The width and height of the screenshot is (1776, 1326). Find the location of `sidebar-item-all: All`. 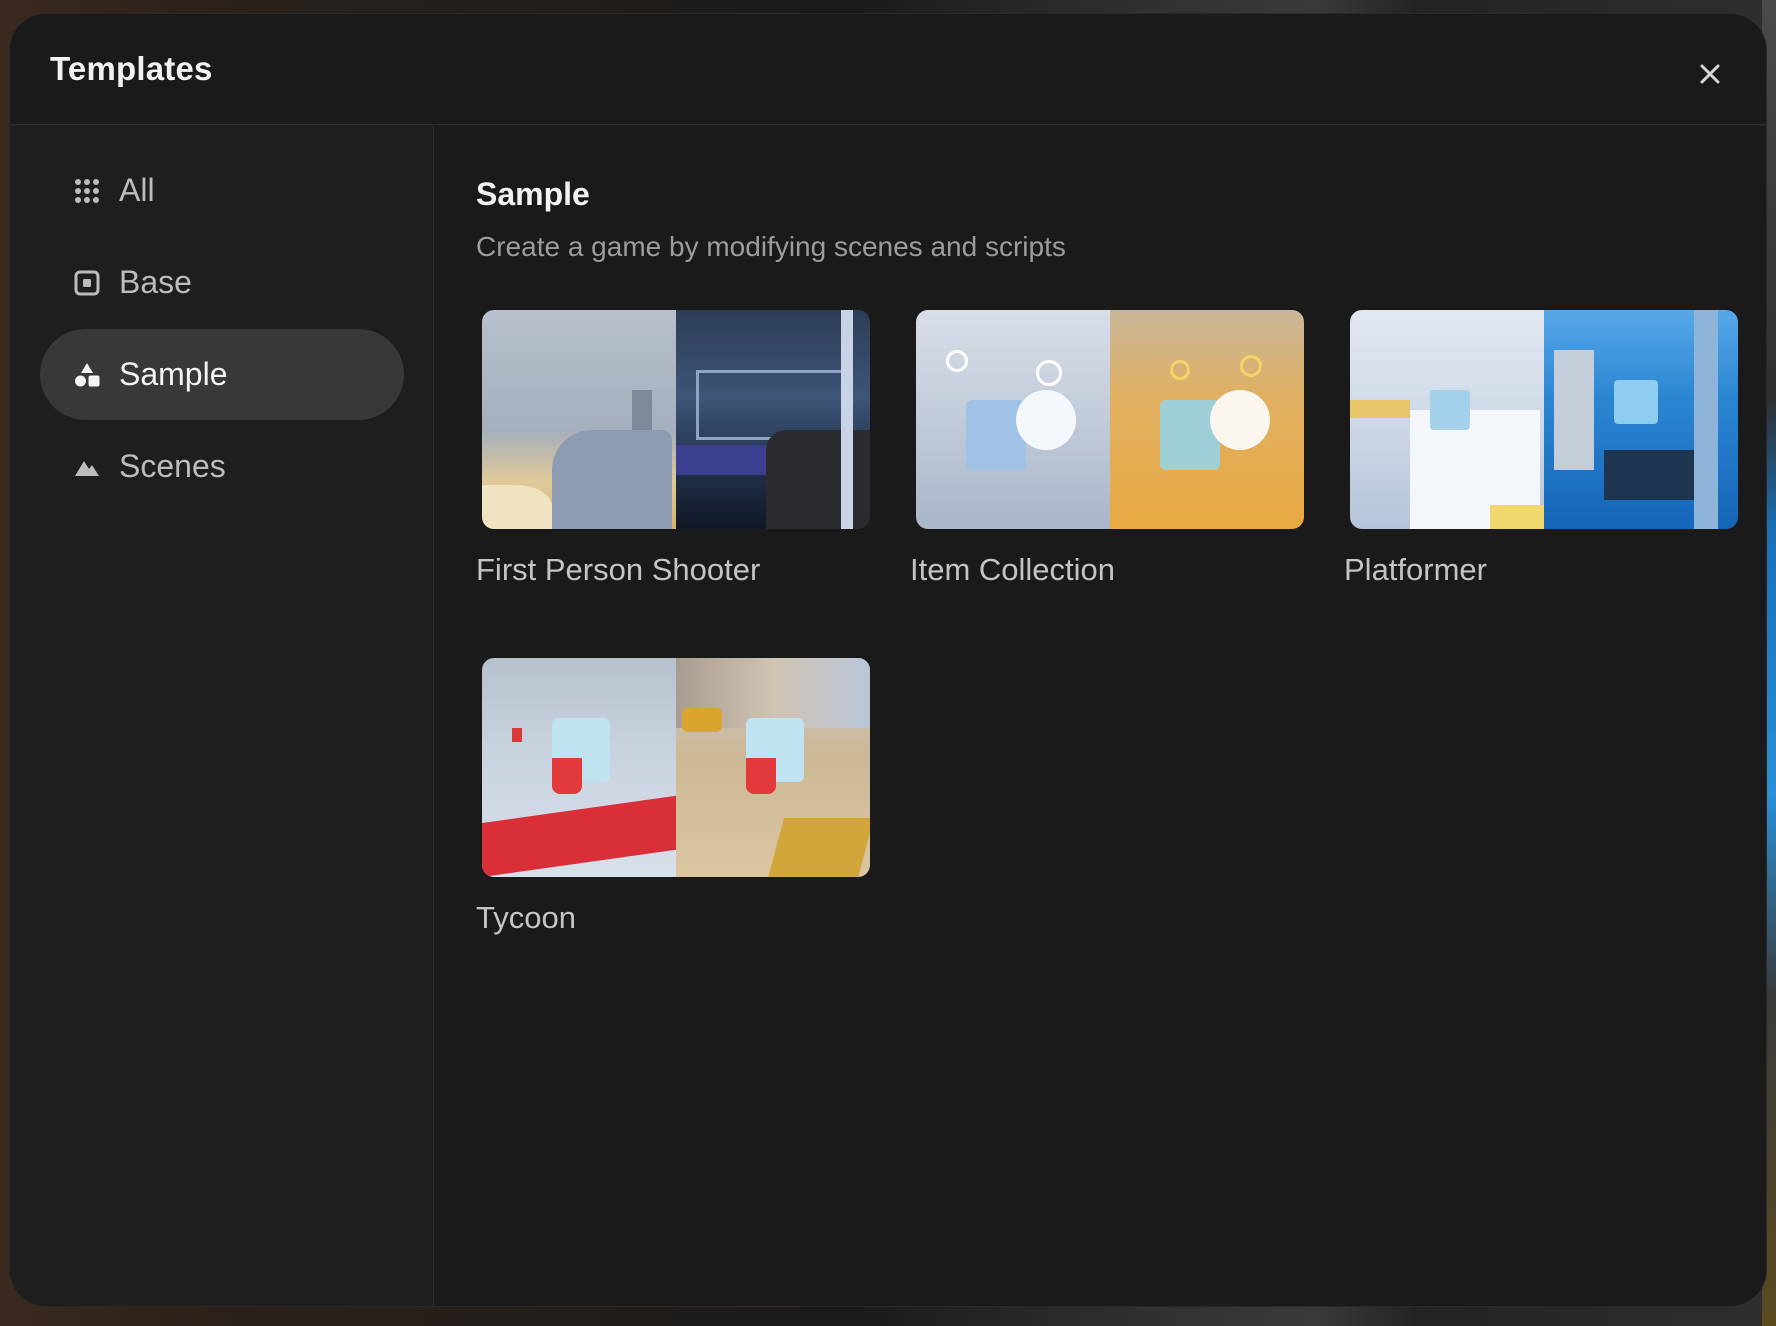

sidebar-item-all: All is located at coordinates (222, 190).